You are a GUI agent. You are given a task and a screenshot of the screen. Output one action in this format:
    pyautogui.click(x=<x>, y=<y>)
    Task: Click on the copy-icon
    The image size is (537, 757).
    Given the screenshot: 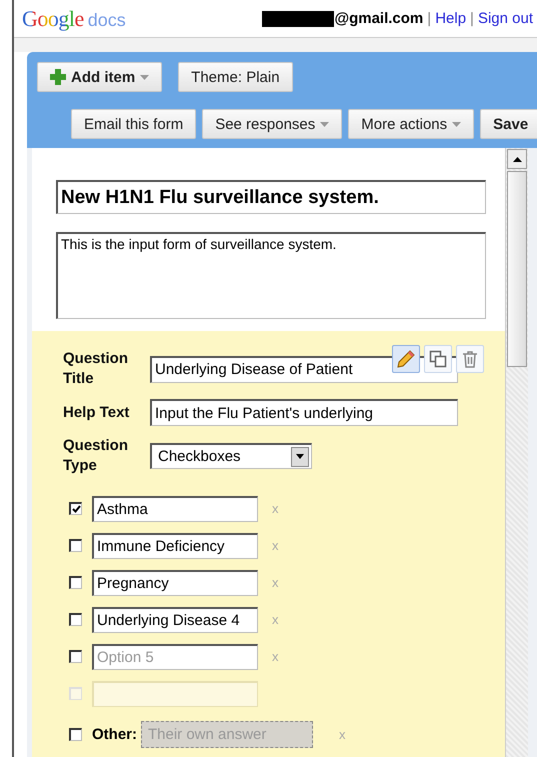 What is the action you would take?
    pyautogui.click(x=438, y=359)
    